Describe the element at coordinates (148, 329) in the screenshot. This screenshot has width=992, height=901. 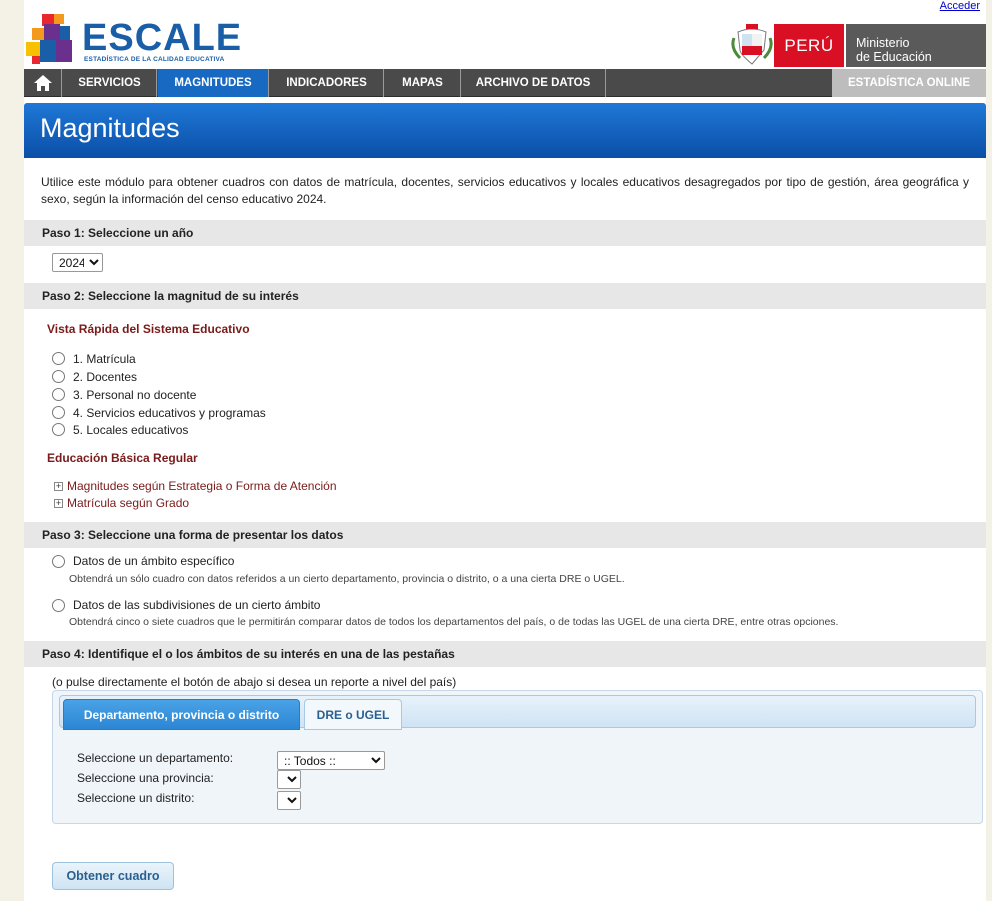
I see `quick-view-title: Vista Rápida del Sistema Educativo` at that location.